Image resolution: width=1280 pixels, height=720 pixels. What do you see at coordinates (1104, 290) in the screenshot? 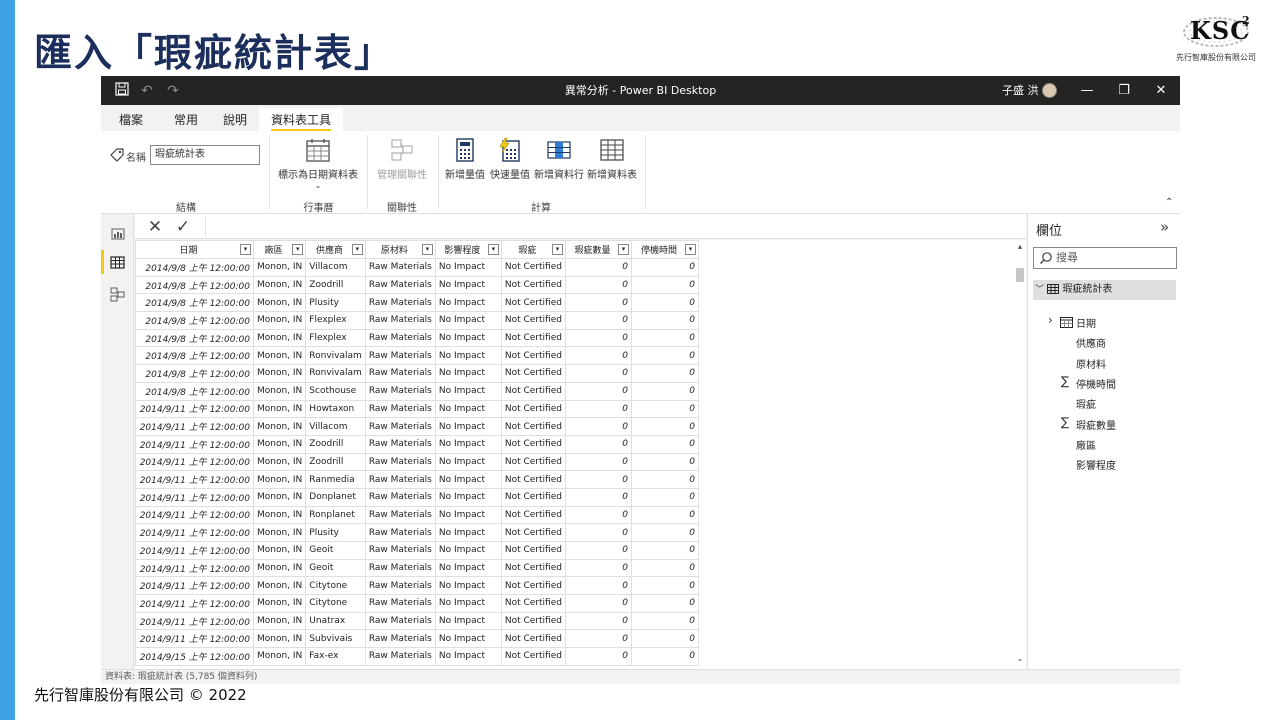
I see `field-table-item: ﹀ 瑕疵統計表` at bounding box center [1104, 290].